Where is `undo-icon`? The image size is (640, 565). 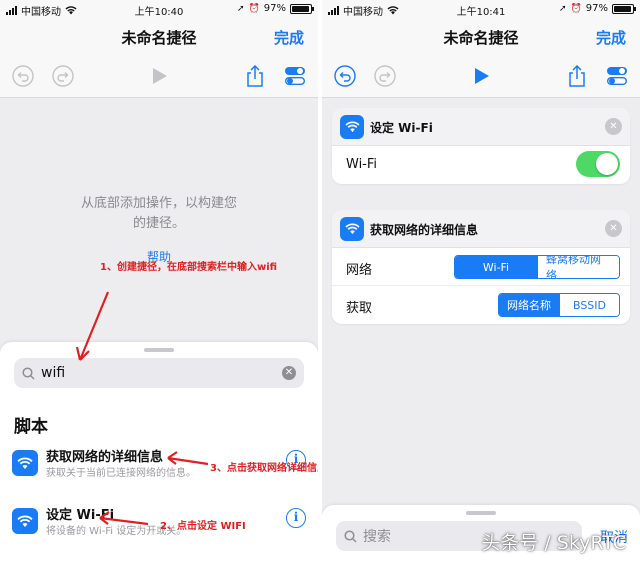
undo-icon is located at coordinates (345, 76).